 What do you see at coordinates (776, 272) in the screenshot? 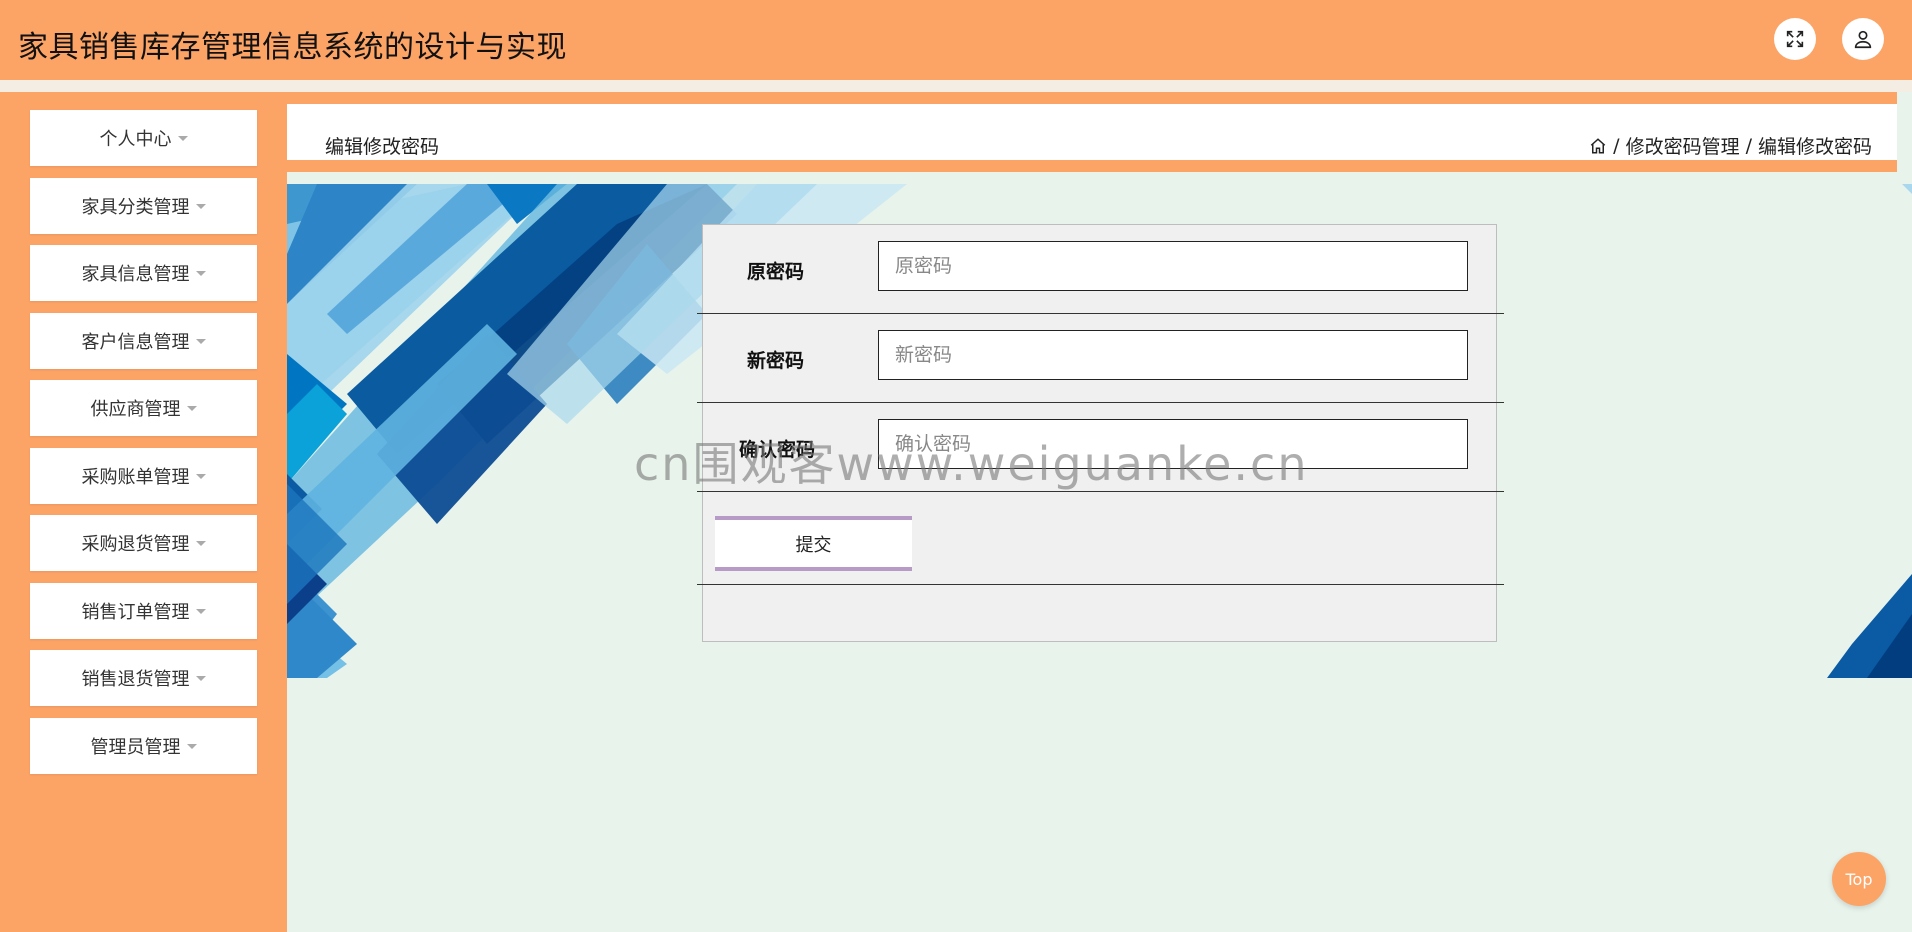
I see `old-password-label: 原密码` at bounding box center [776, 272].